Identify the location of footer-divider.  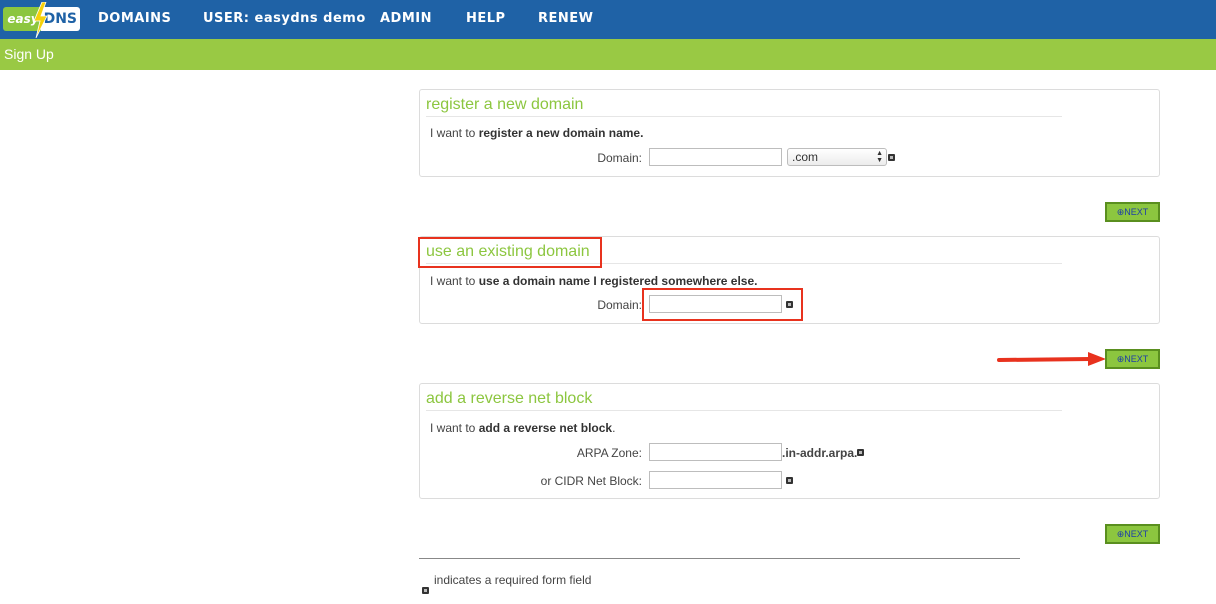
(719, 558).